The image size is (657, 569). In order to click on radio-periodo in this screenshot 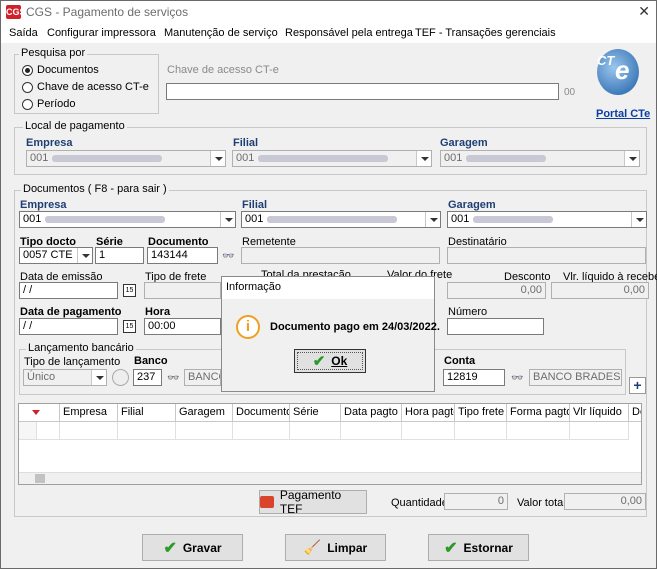, I will do `click(27, 104)`.